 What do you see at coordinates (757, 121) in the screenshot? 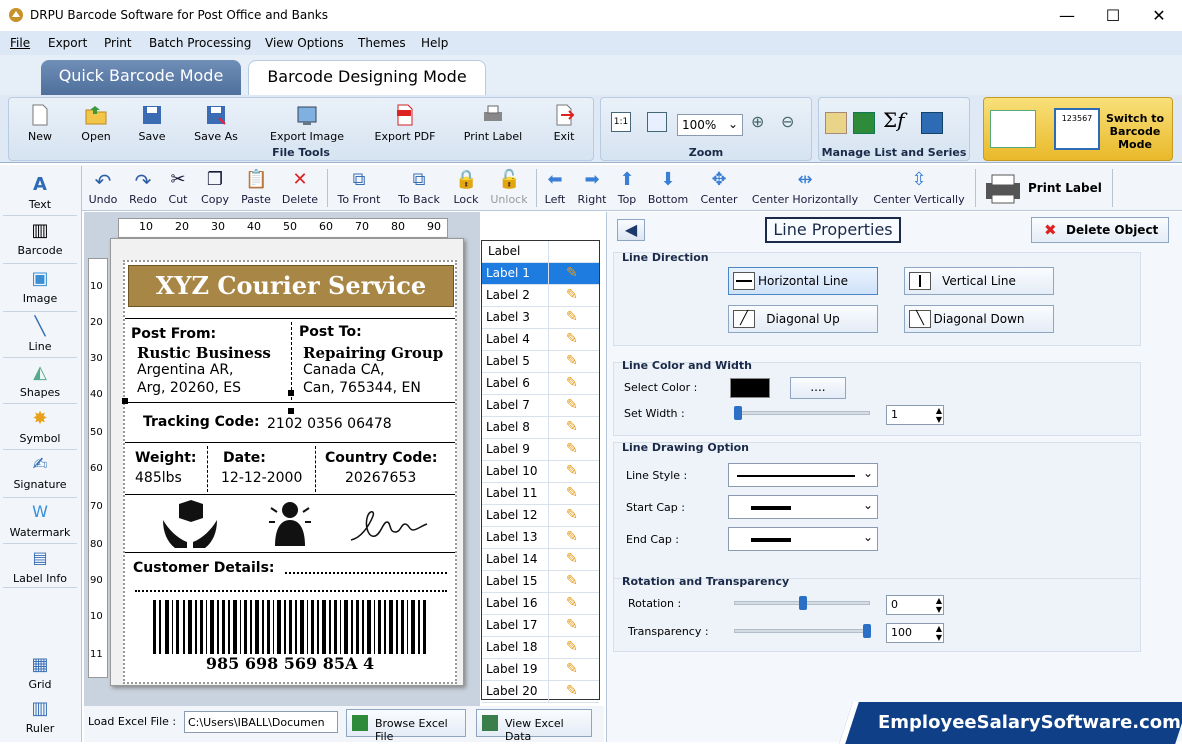
I see `zoom-in-icon: ⊕` at bounding box center [757, 121].